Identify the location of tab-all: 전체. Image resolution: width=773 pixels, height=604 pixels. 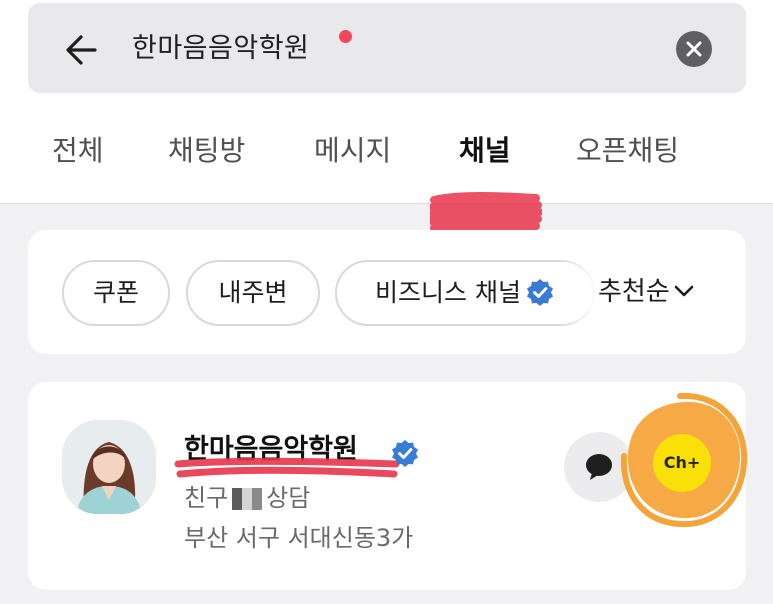
(78, 151).